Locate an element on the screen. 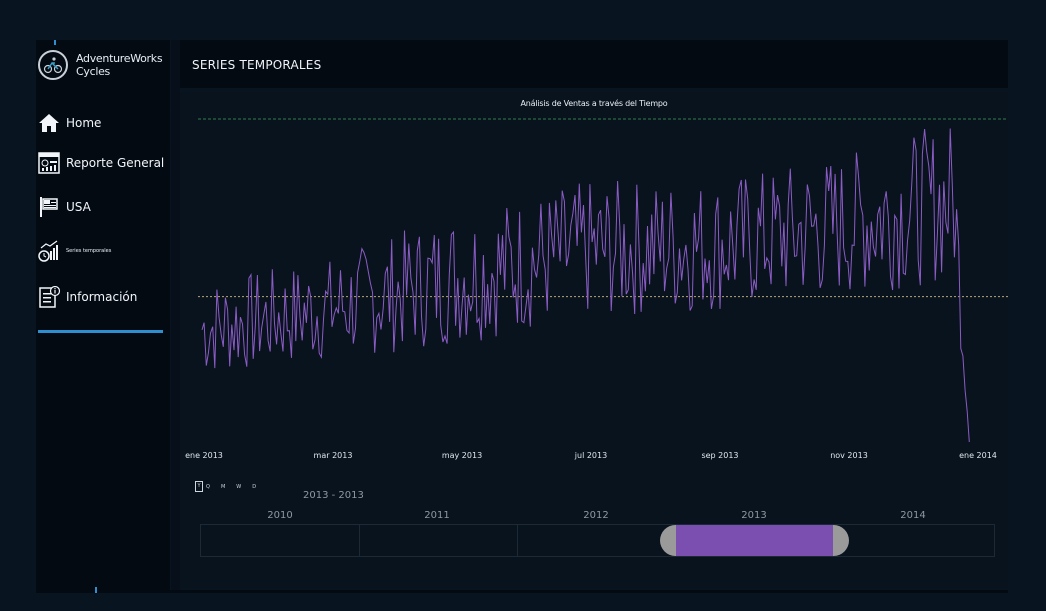 This screenshot has height=611, width=1046. x-tick-label: mar 2013 is located at coordinates (333, 455).